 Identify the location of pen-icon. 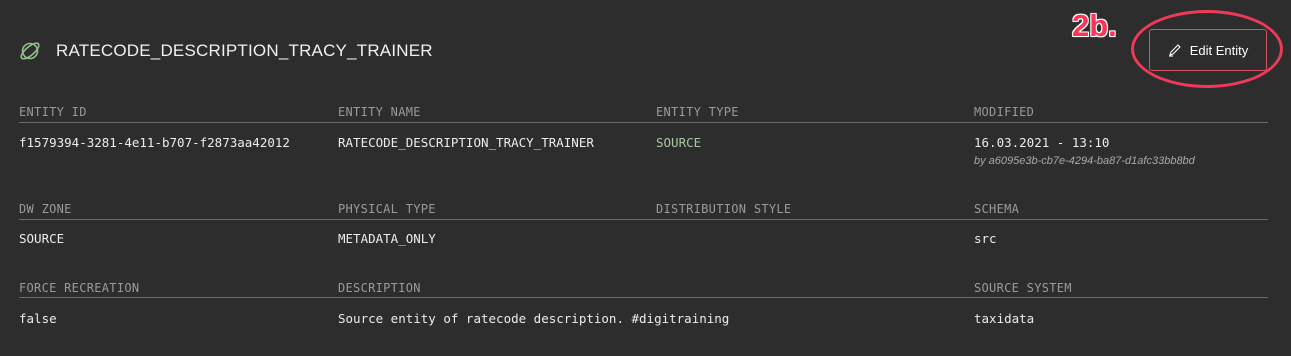
(1175, 50).